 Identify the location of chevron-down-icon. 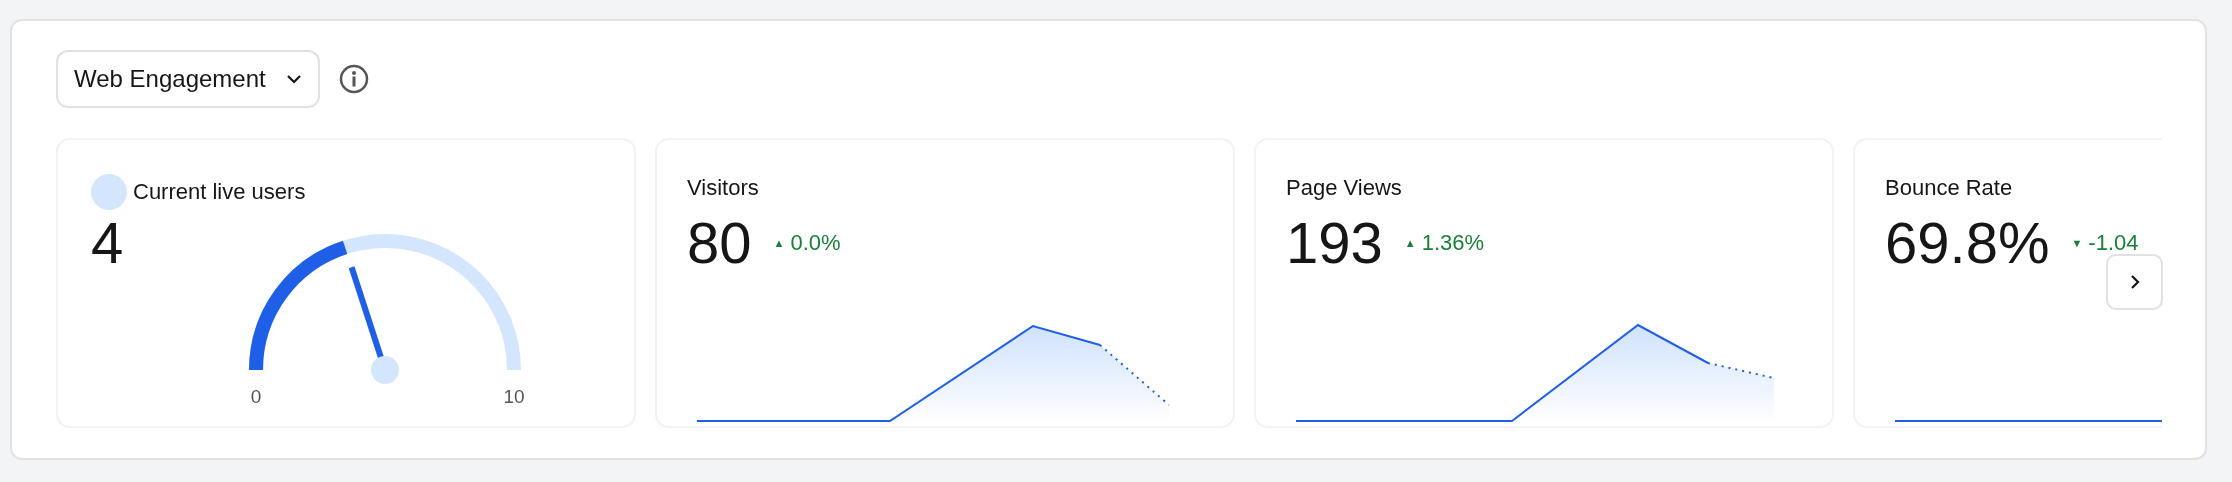
(293, 79).